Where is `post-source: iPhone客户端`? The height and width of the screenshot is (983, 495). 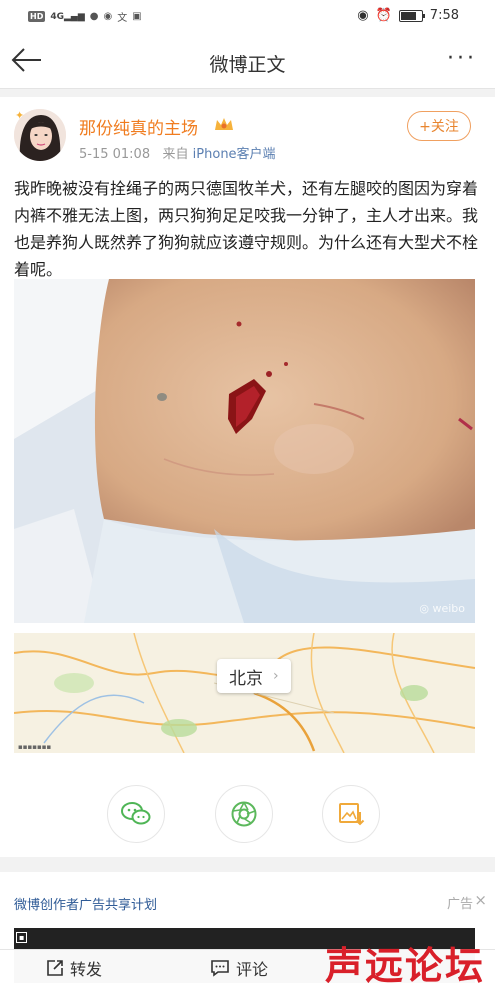 post-source: iPhone客户端 is located at coordinates (234, 154).